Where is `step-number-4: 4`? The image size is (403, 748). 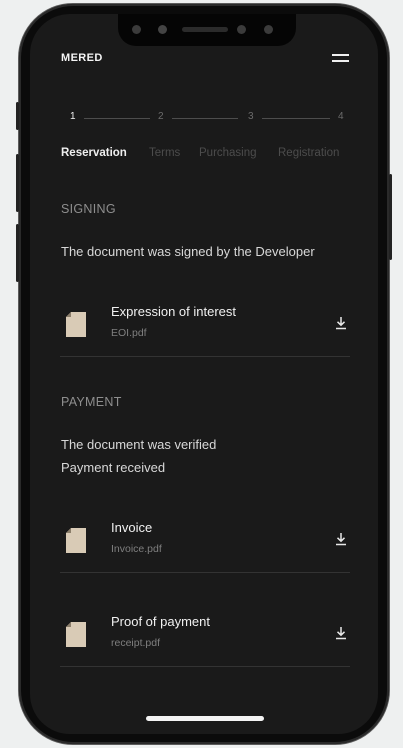
step-number-4: 4 is located at coordinates (341, 116).